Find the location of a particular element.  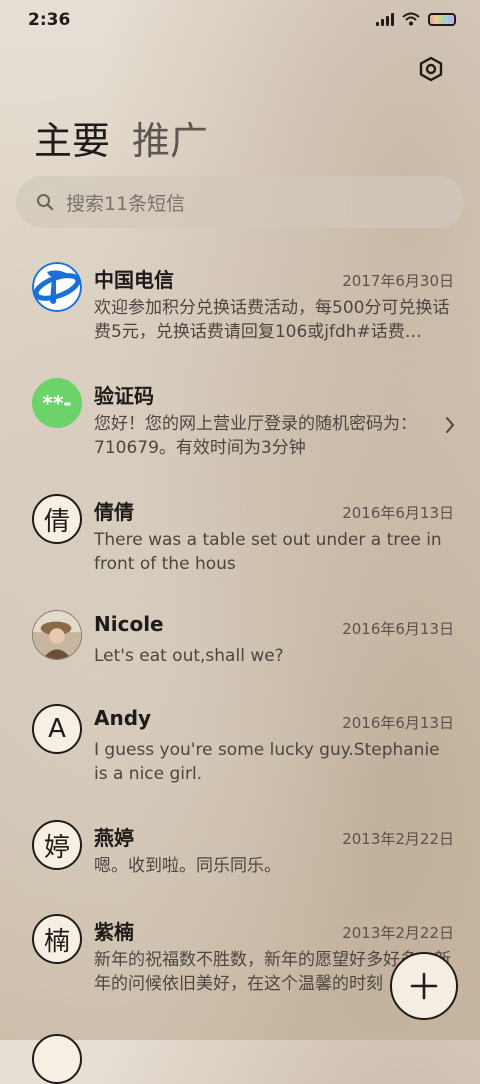

message-preview: 您好！您的网上营业厅登录的随机密码为：710679。有效时间为3分钟 is located at coordinates (255, 436).